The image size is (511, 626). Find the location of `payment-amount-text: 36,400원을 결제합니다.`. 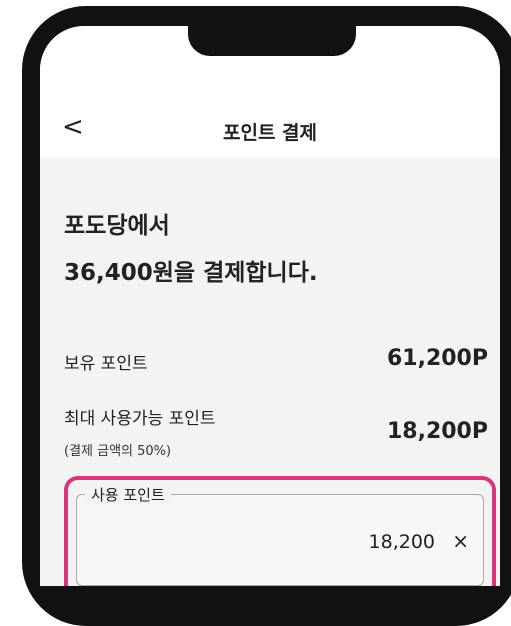

payment-amount-text: 36,400원을 결제합니다. is located at coordinates (191, 273).